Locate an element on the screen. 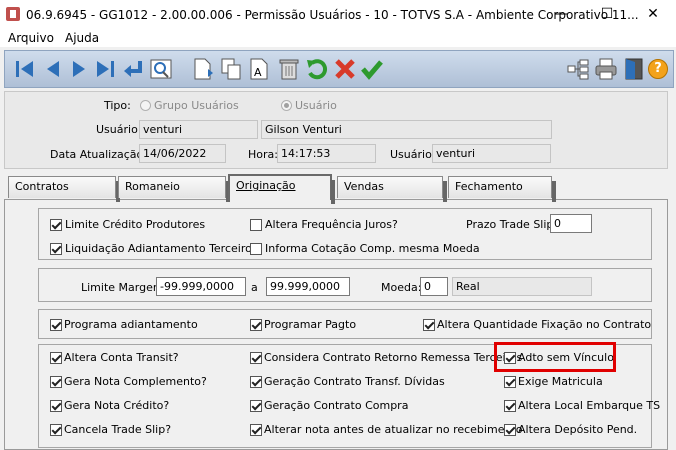  hora-field: 14:17:53 is located at coordinates (326, 153).